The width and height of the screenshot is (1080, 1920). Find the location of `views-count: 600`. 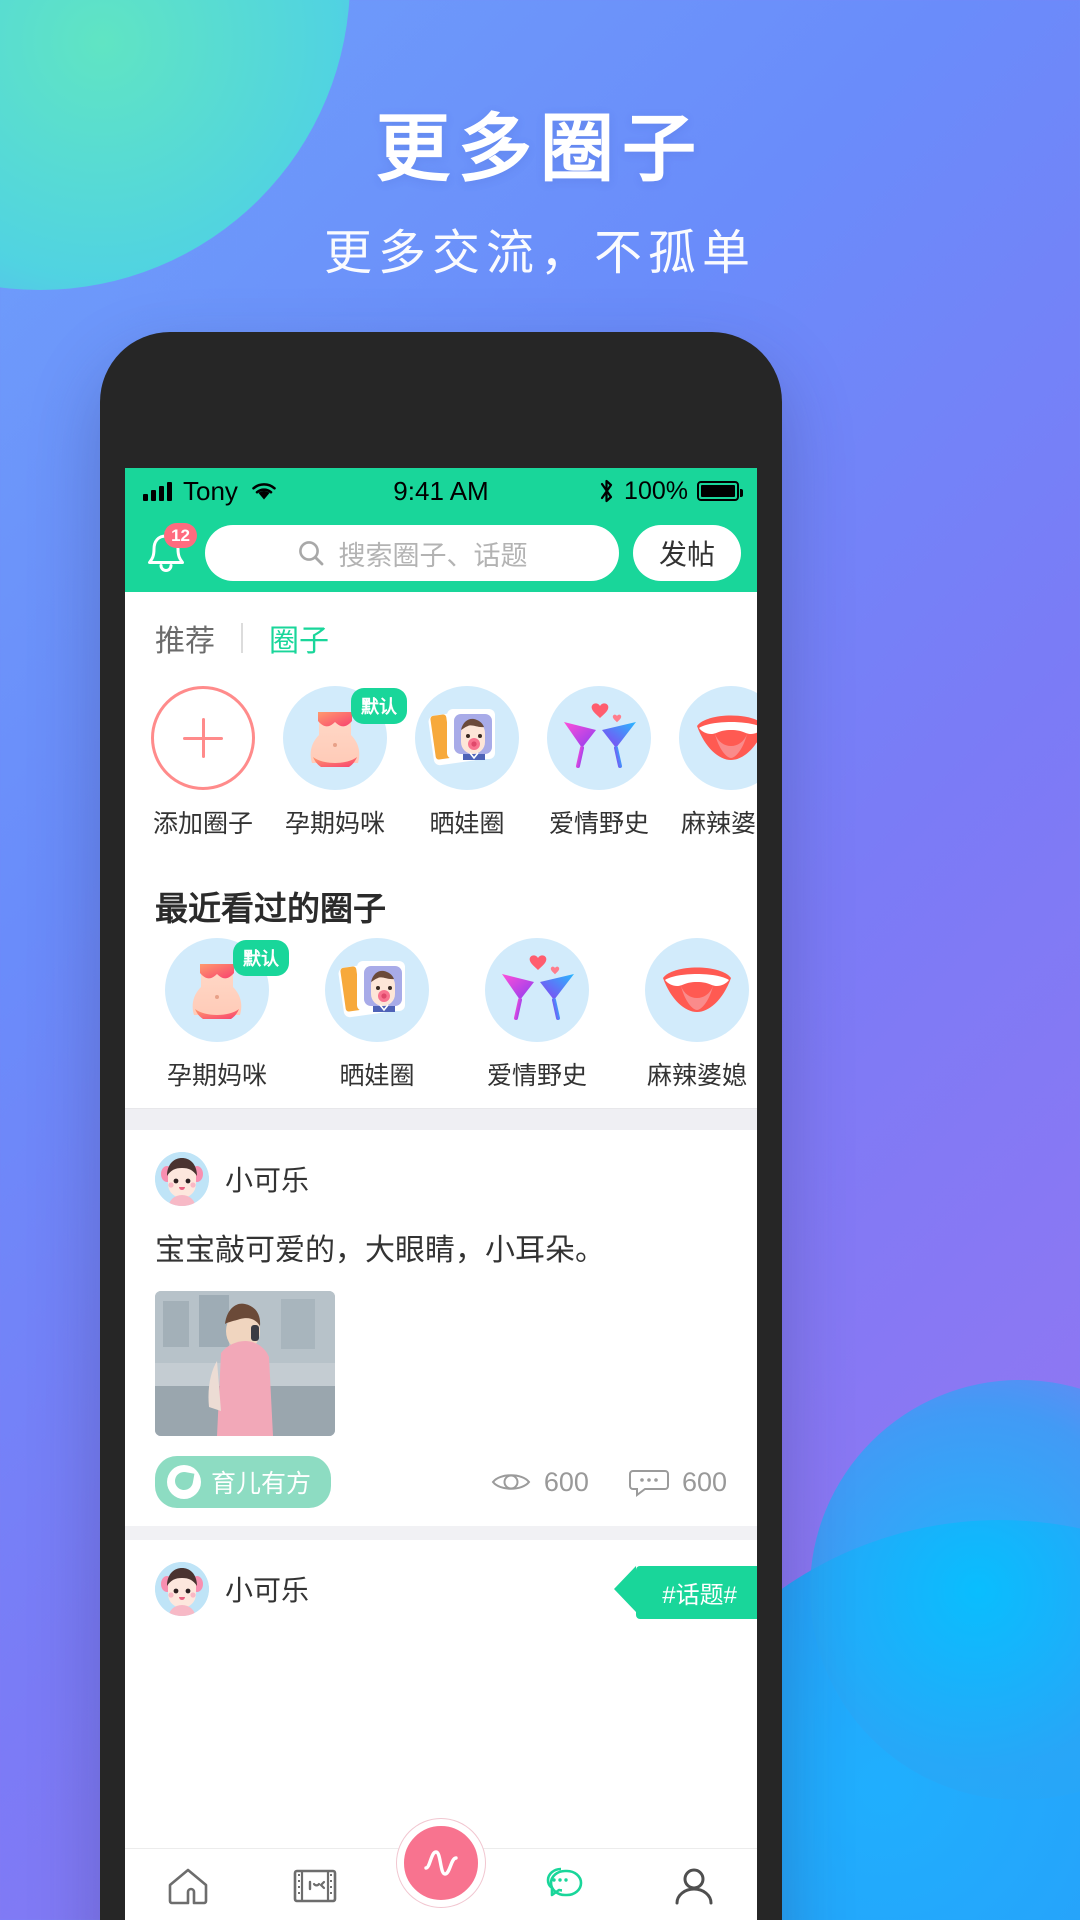

views-count: 600 is located at coordinates (566, 1481).